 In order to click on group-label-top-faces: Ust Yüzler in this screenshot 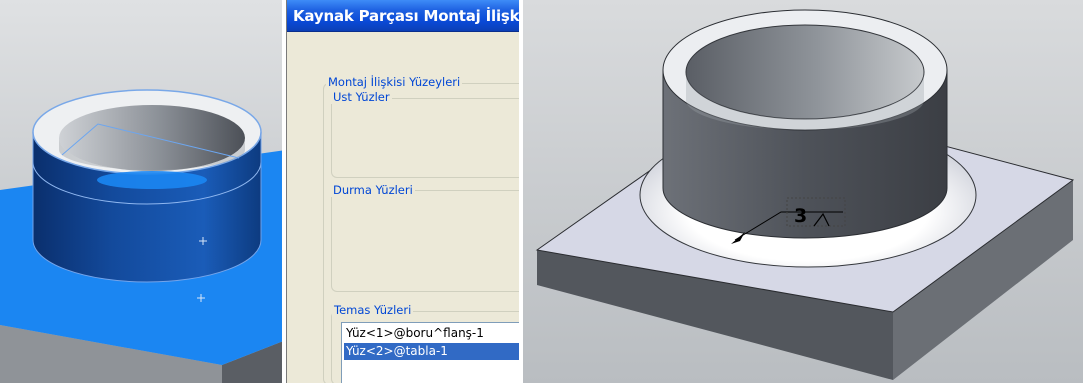, I will do `click(361, 97)`.